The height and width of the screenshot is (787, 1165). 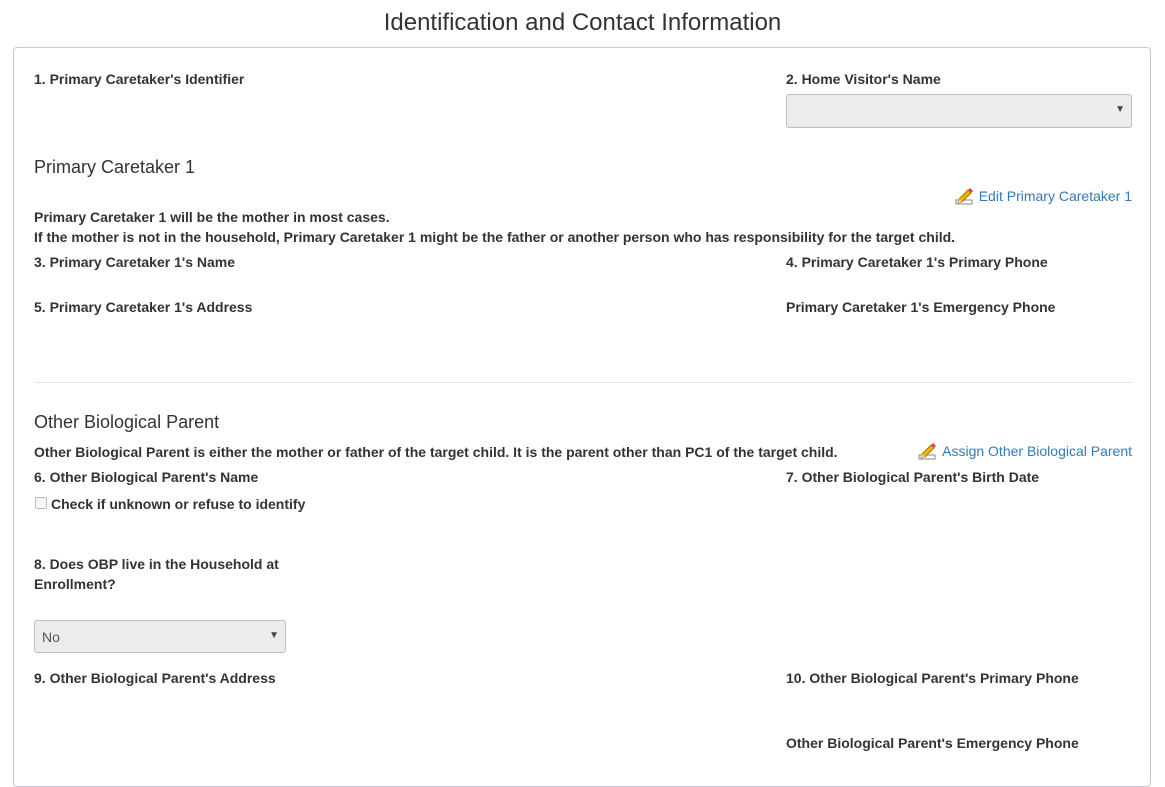 What do you see at coordinates (155, 678) in the screenshot?
I see `obp-address-label: 9. Other Biological Parent's Address` at bounding box center [155, 678].